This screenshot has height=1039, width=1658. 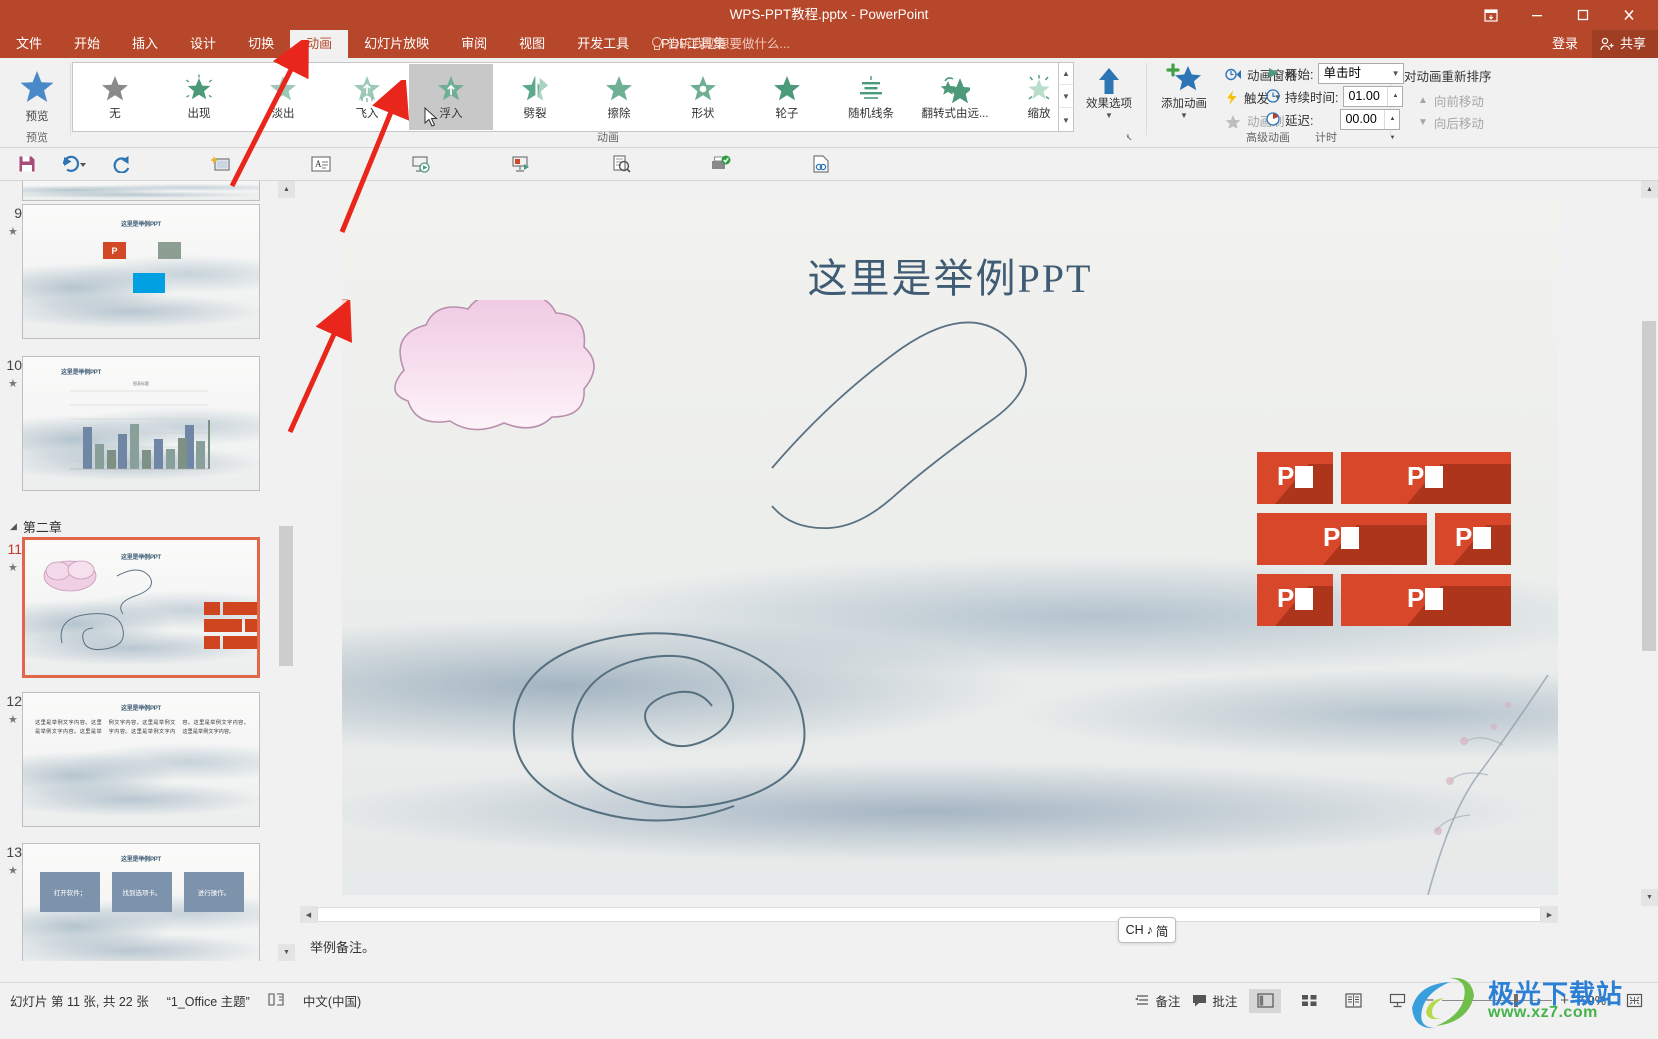 I want to click on maximize-button, so click(x=1583, y=15).